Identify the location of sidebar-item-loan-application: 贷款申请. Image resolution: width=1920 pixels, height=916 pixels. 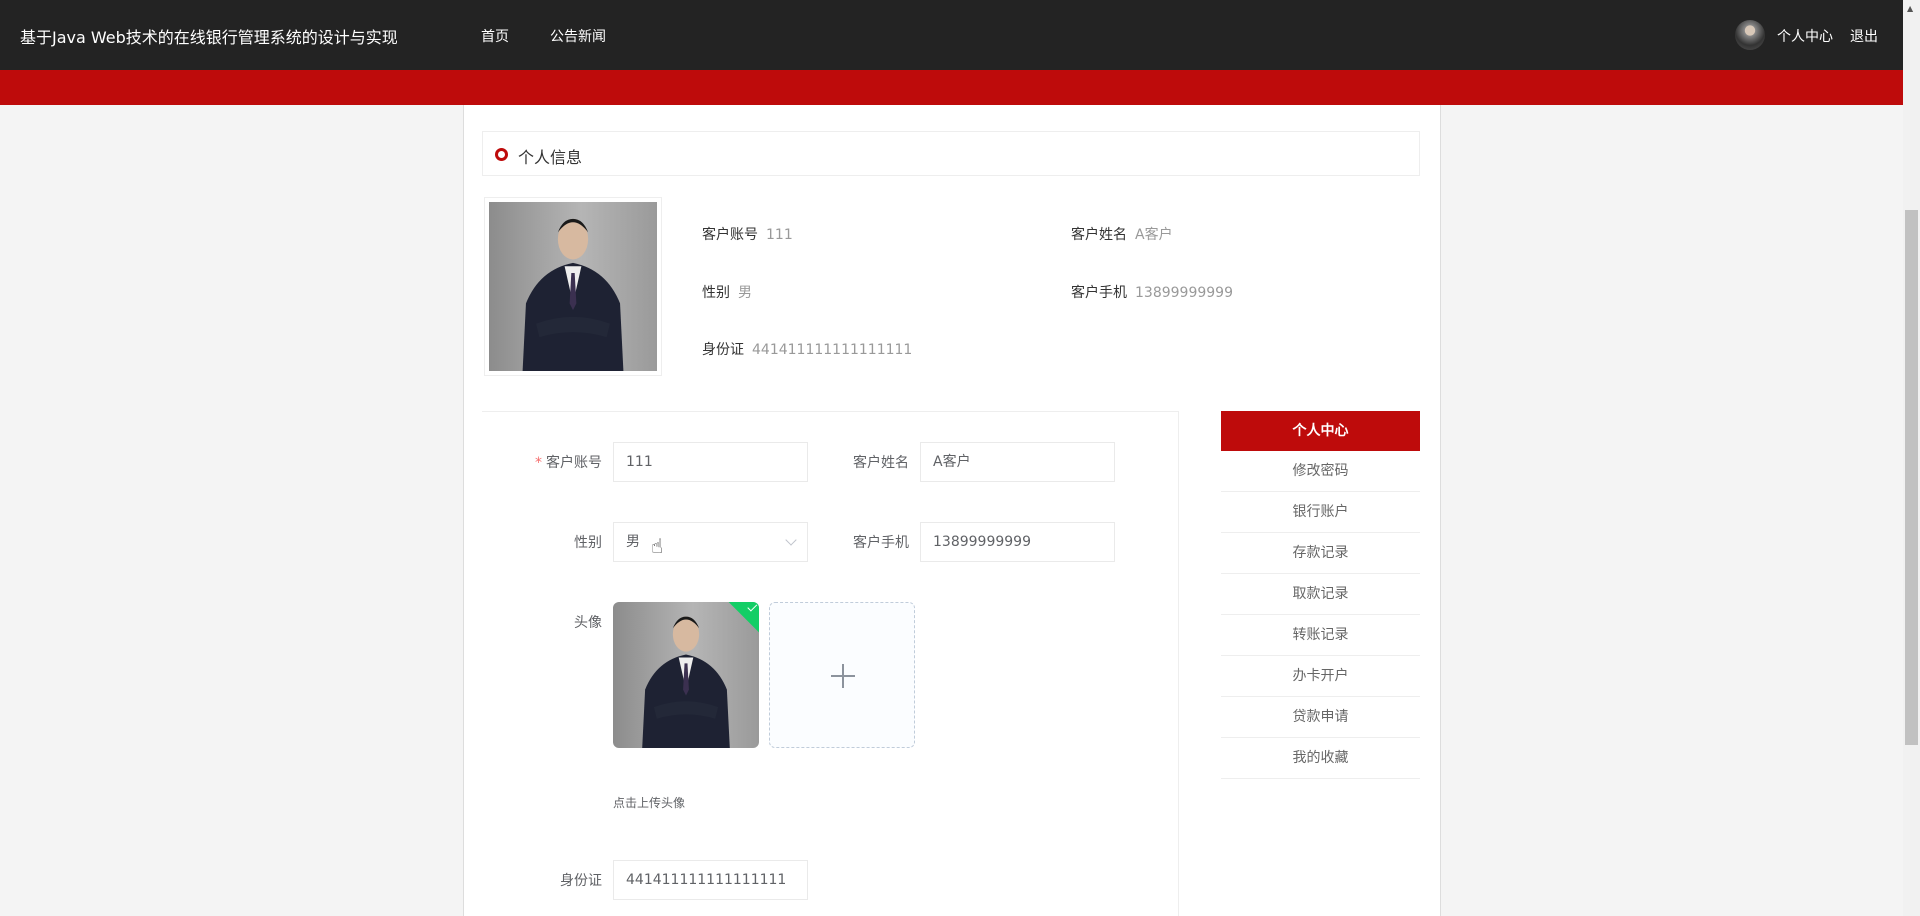
(1320, 717).